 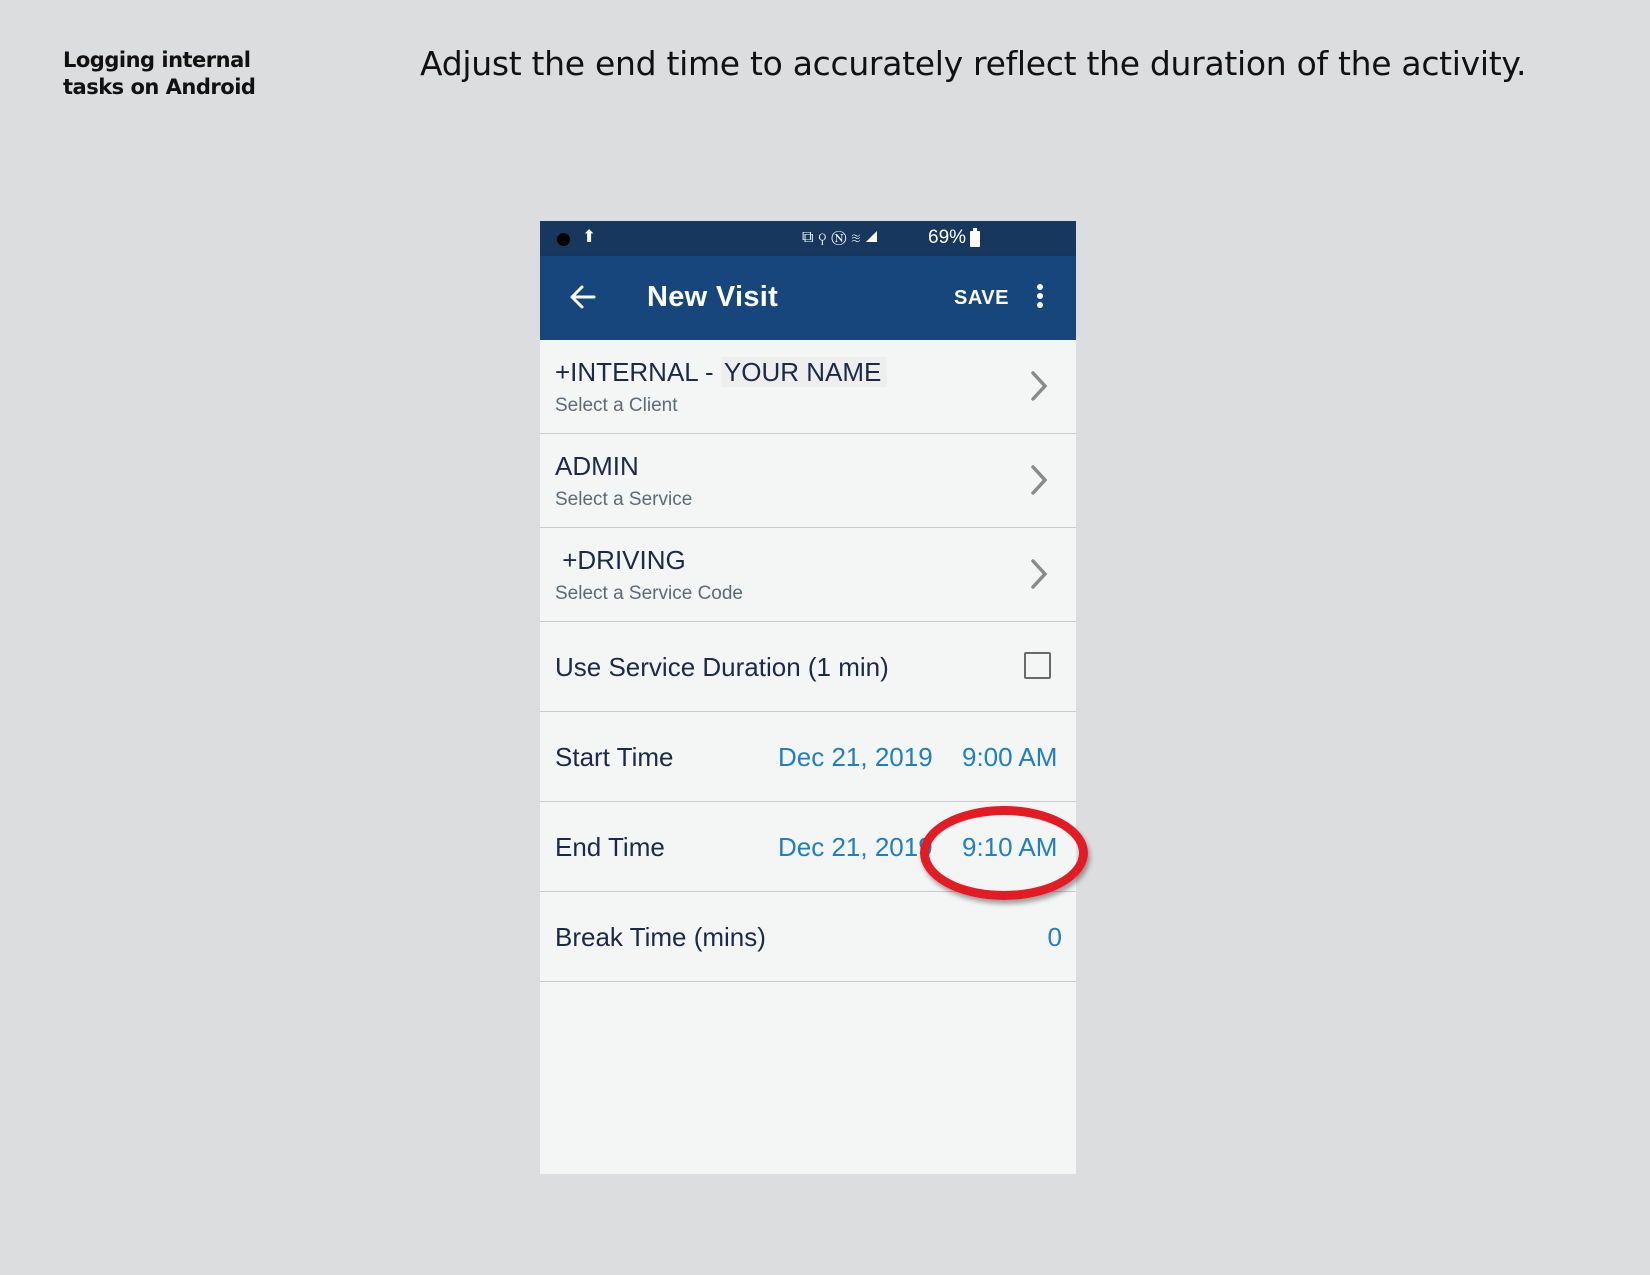 What do you see at coordinates (808, 937) in the screenshot?
I see `break-time-row: Break Time (mins) 0` at bounding box center [808, 937].